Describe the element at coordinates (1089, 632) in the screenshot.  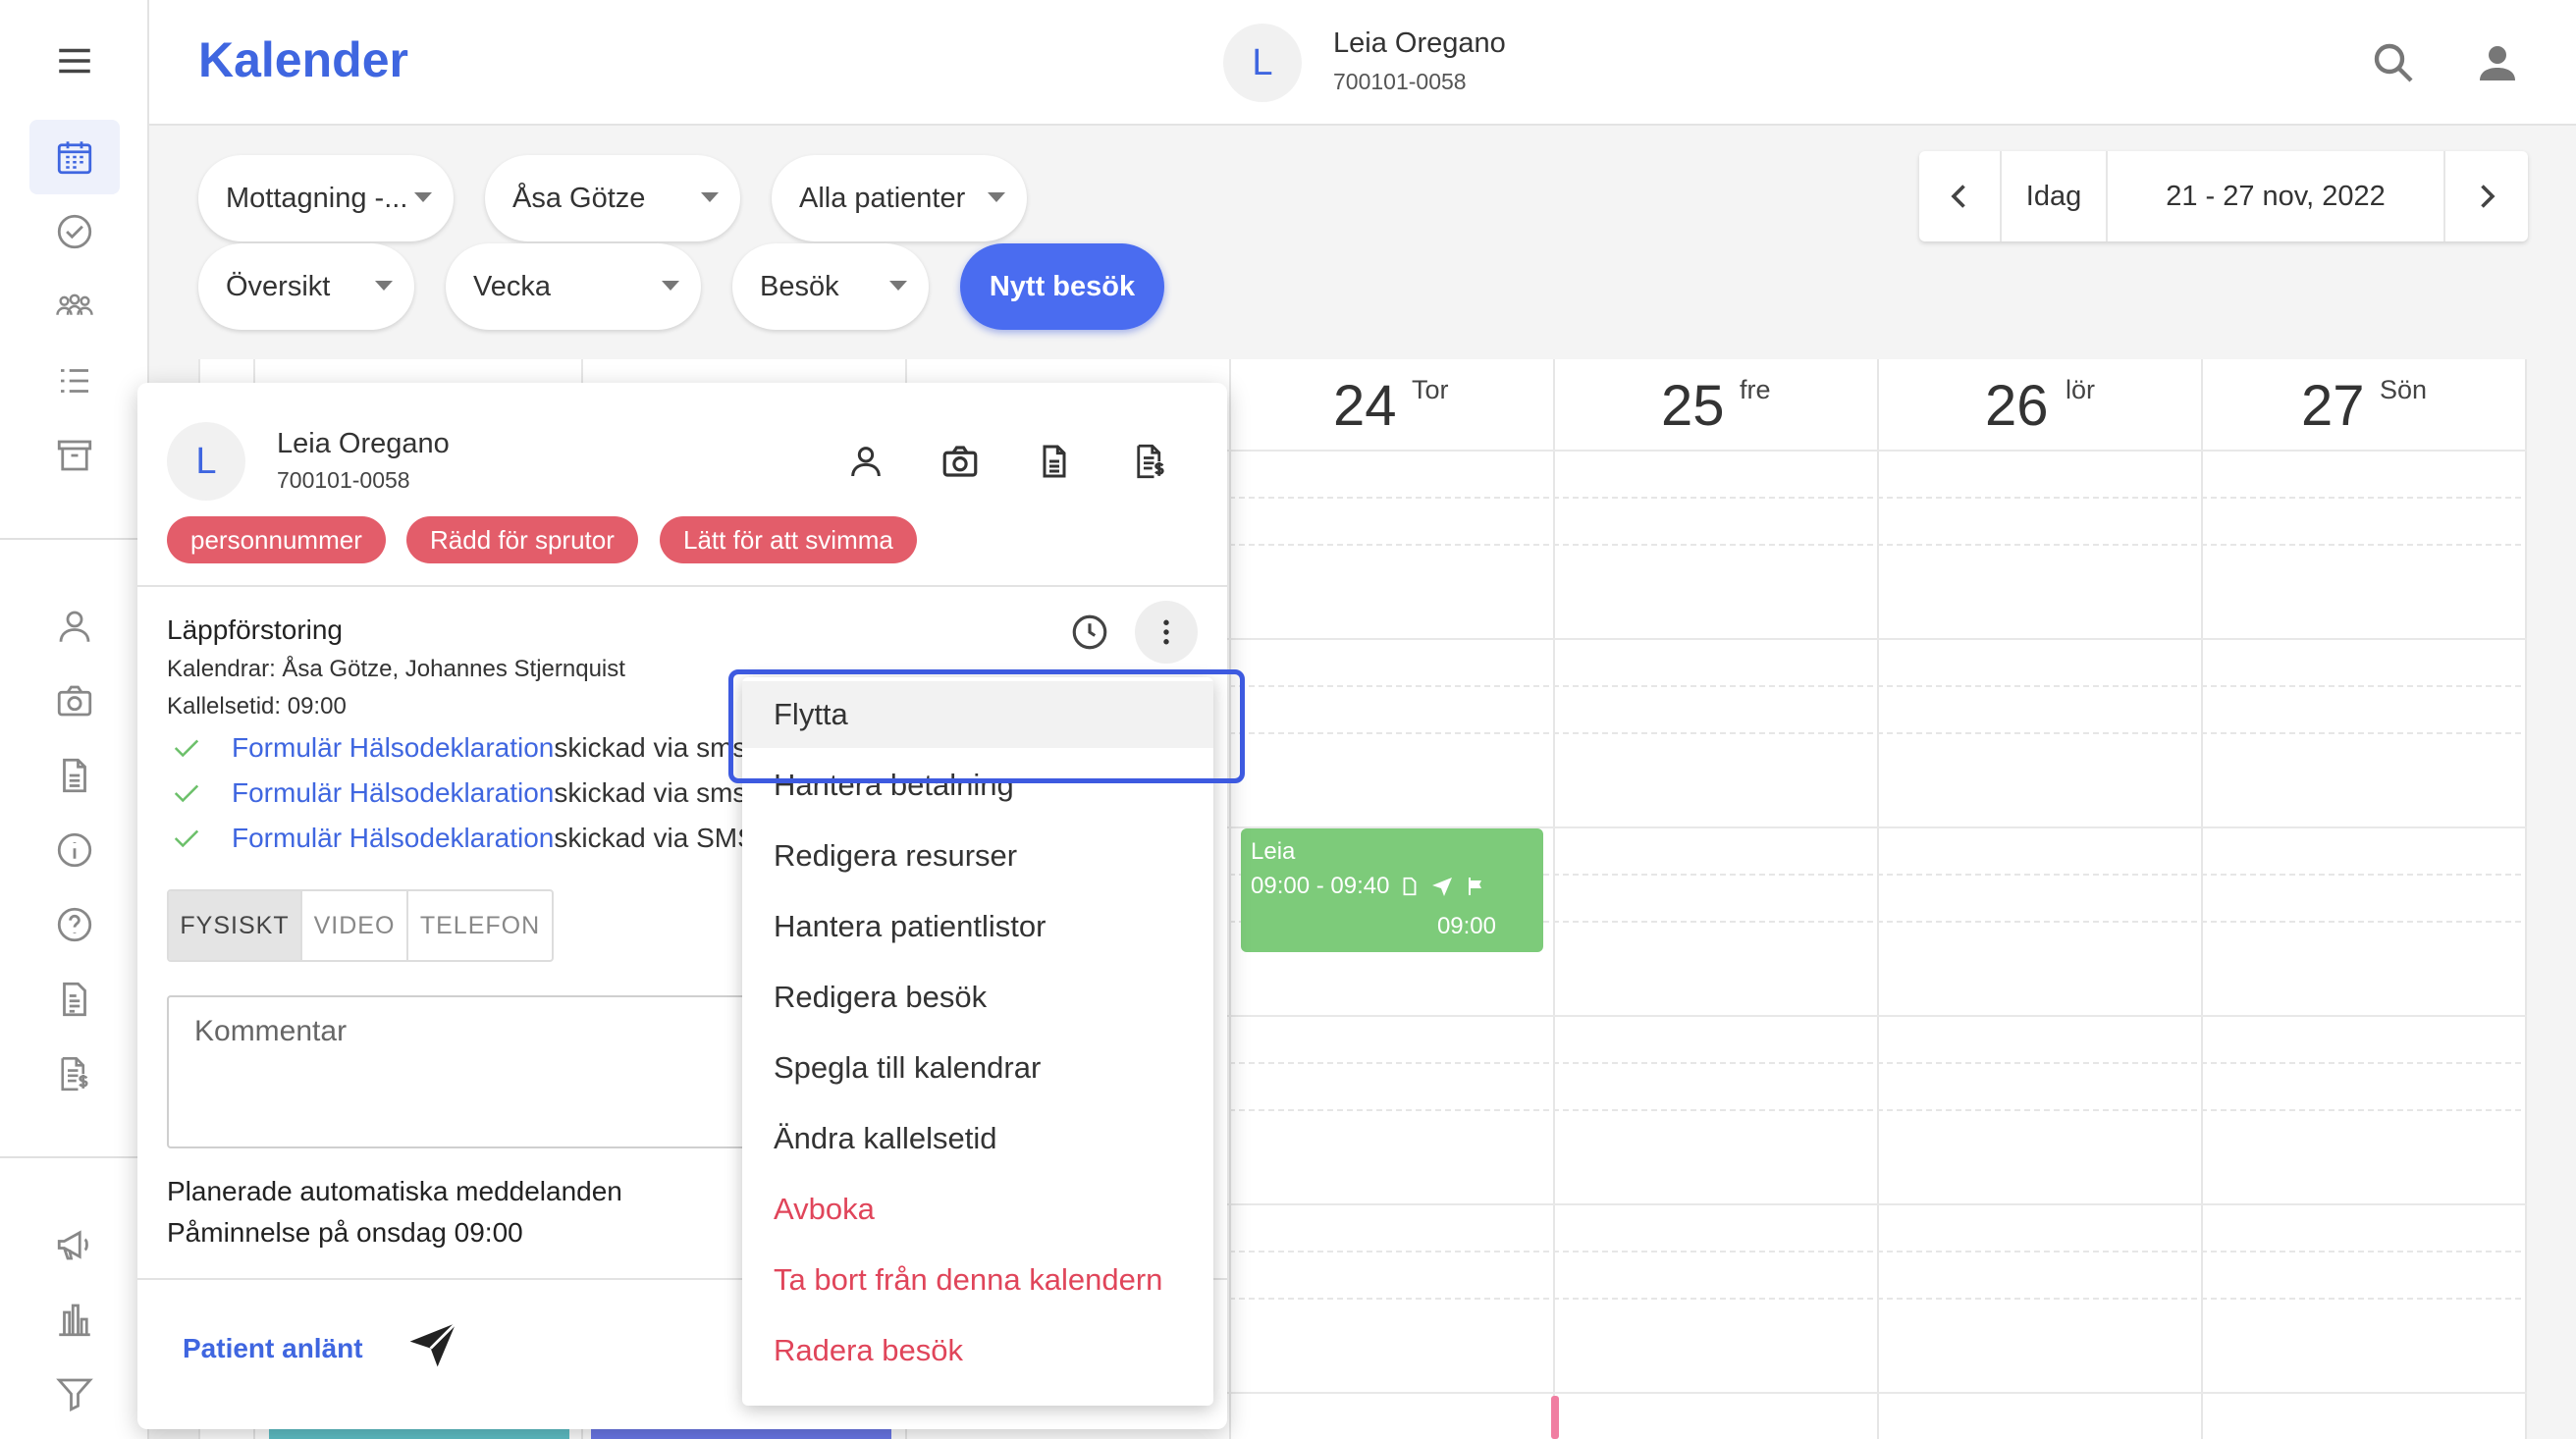
I see `clock-icon` at that location.